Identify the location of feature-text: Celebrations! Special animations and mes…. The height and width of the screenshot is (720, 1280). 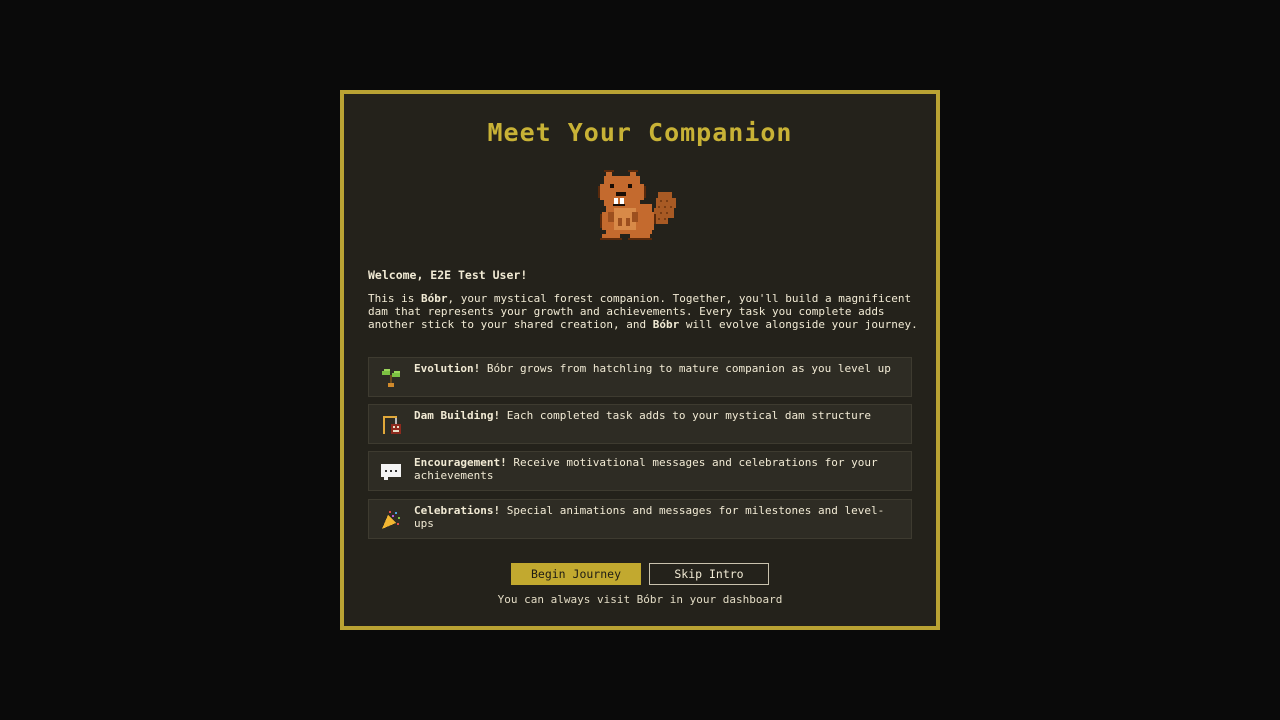
(658, 517).